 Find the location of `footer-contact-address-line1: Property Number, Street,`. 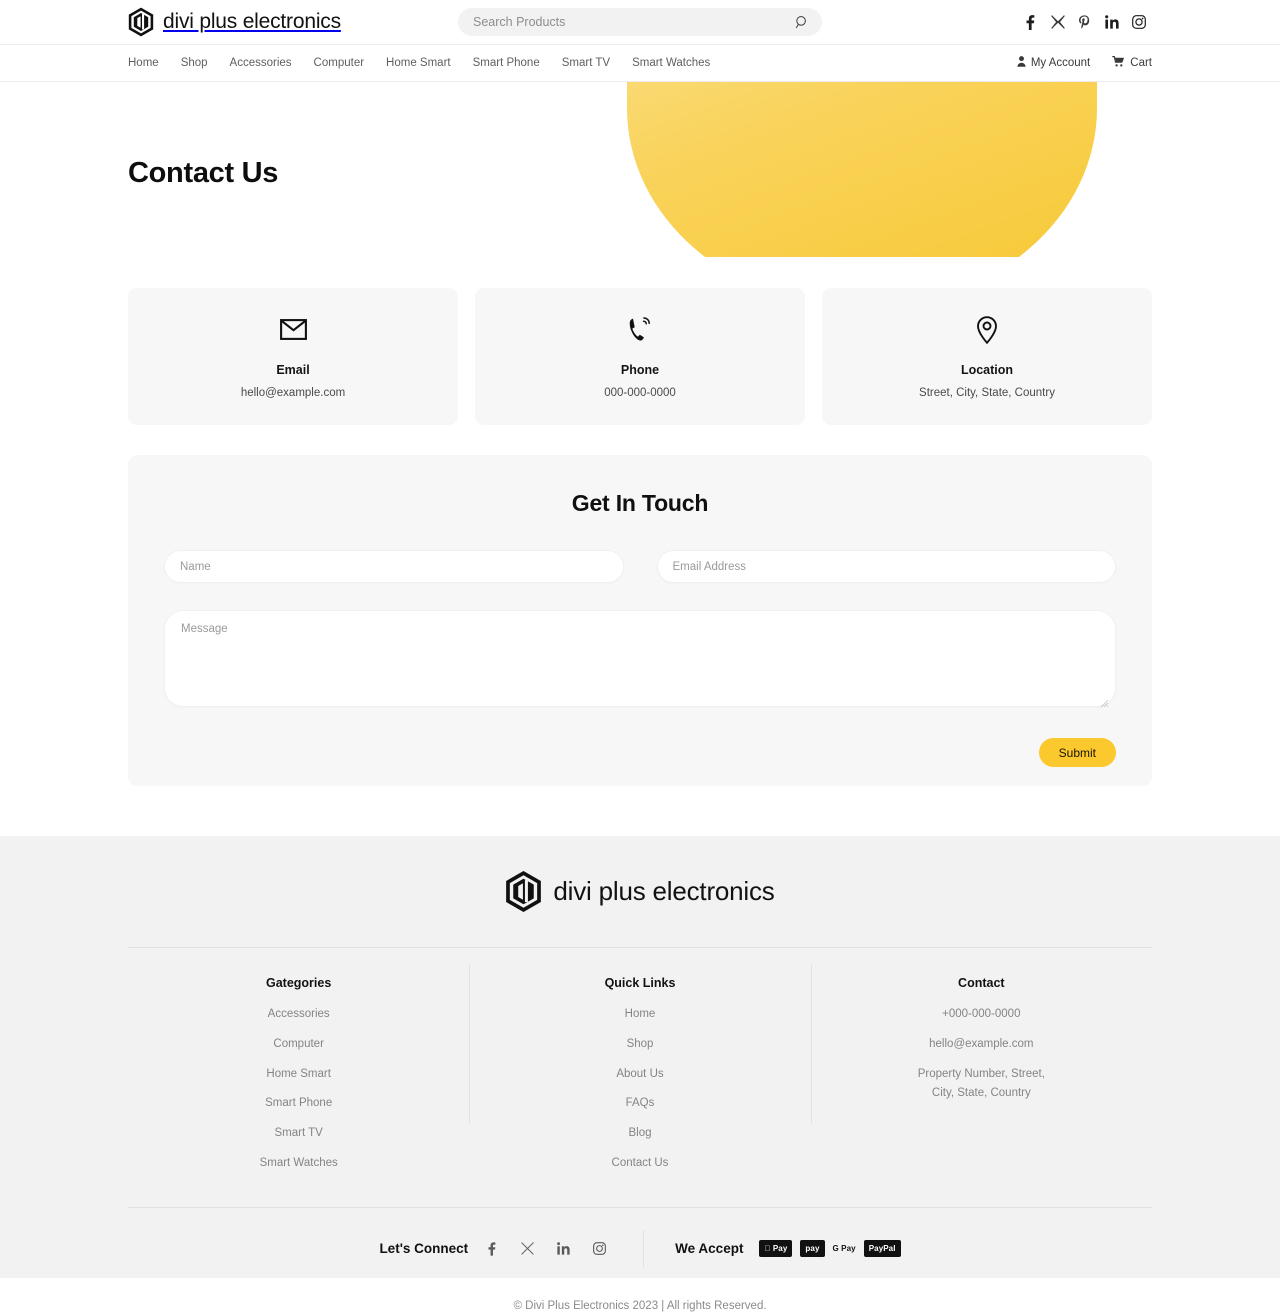

footer-contact-address-line1: Property Number, Street, is located at coordinates (981, 1073).